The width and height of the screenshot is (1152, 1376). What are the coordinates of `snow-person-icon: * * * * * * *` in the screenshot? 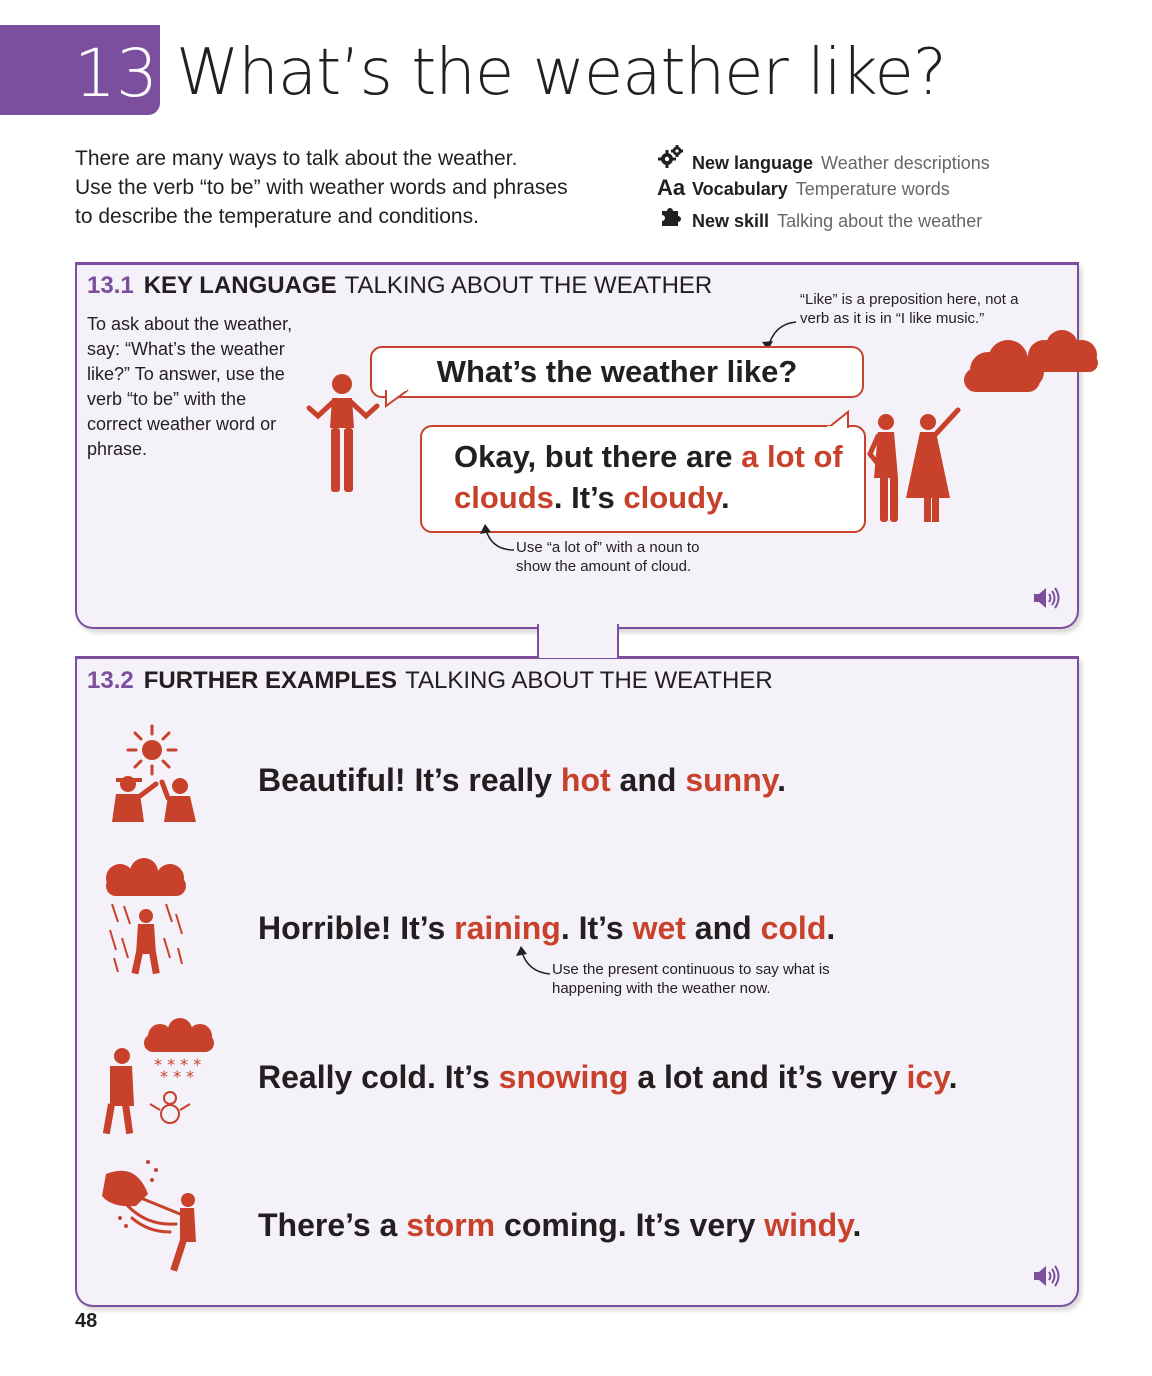 It's located at (158, 1076).